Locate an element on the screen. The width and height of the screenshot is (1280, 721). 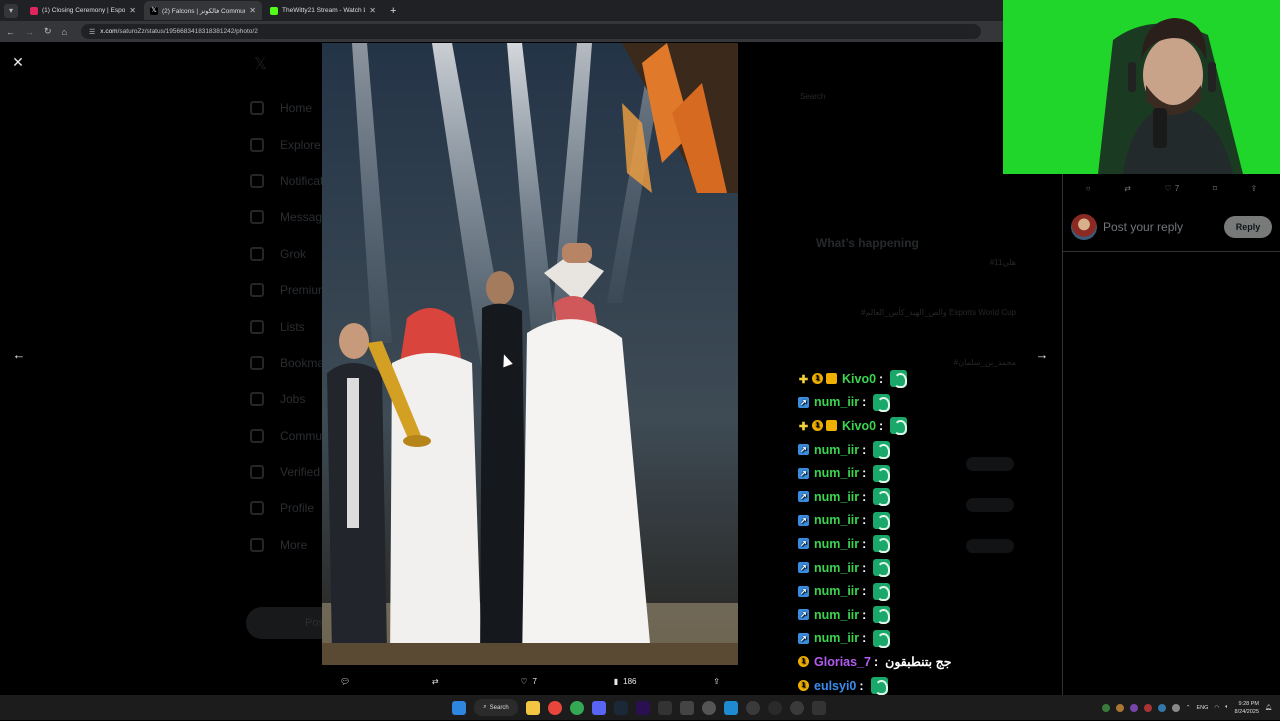
site-info-icon: ☰ is located at coordinates (92, 32).